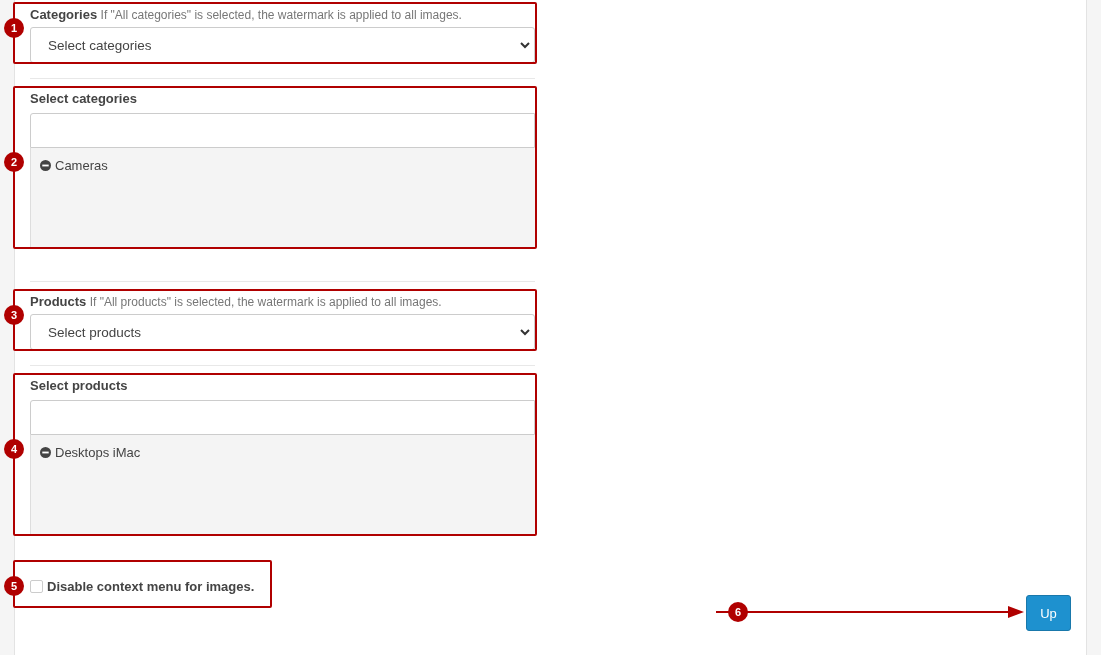  Describe the element at coordinates (64, 14) in the screenshot. I see `field-label: Categories` at that location.